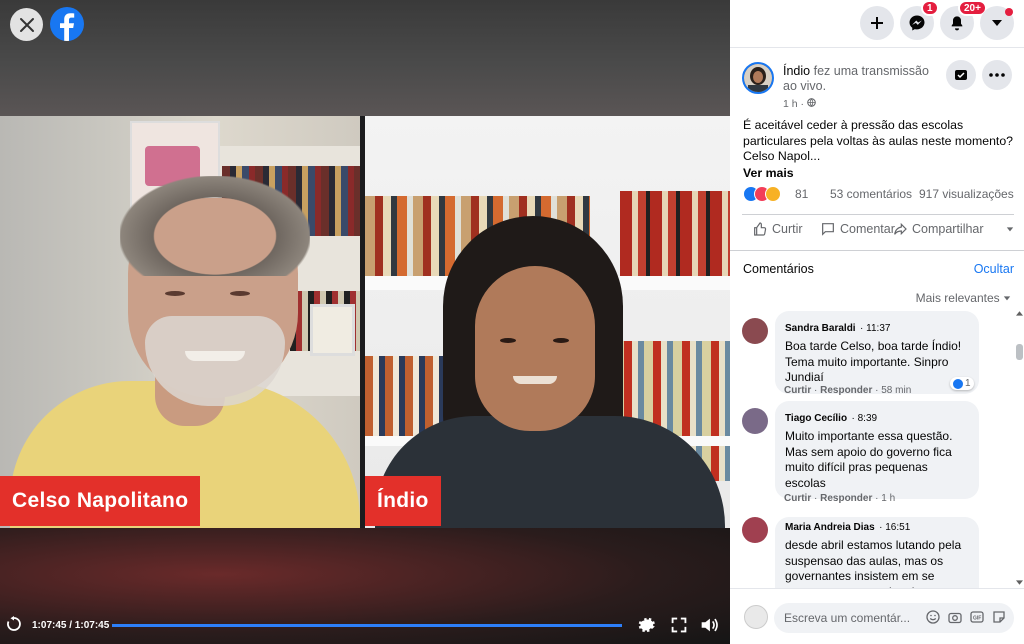 The height and width of the screenshot is (644, 1024). I want to click on volume-icon, so click(709, 625).